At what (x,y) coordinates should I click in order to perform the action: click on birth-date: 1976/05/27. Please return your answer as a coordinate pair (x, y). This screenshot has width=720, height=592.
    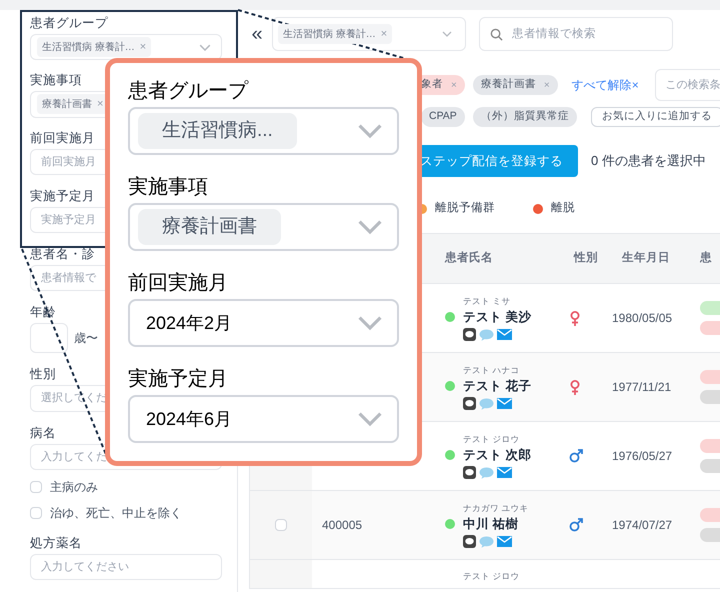
    Looking at the image, I should click on (642, 456).